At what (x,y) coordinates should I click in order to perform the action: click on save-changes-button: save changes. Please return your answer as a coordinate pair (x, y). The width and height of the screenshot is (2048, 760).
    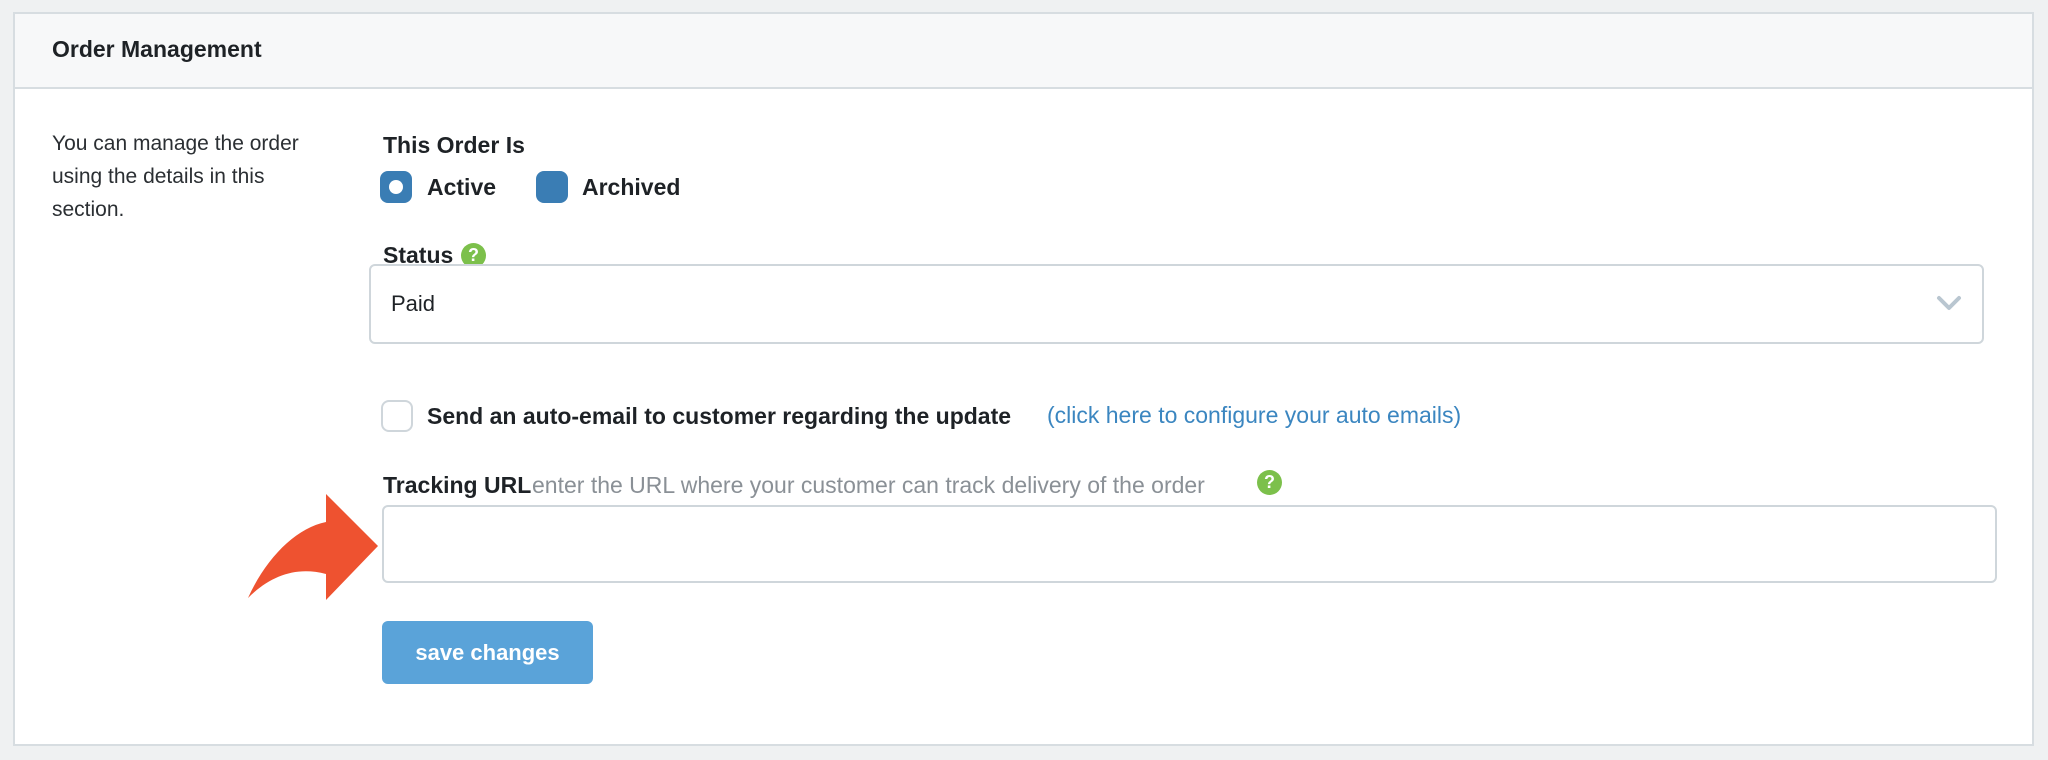
    Looking at the image, I should click on (487, 652).